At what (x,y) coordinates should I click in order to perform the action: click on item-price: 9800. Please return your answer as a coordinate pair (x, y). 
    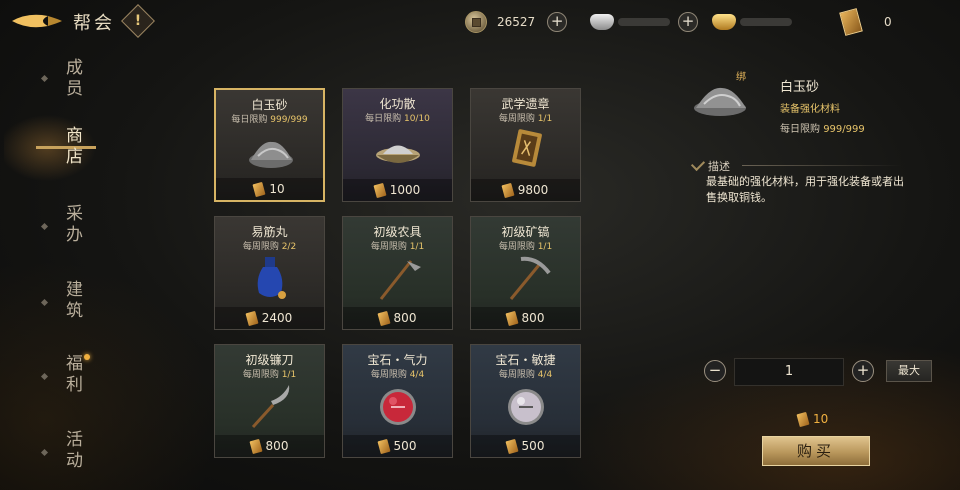
    Looking at the image, I should click on (525, 190).